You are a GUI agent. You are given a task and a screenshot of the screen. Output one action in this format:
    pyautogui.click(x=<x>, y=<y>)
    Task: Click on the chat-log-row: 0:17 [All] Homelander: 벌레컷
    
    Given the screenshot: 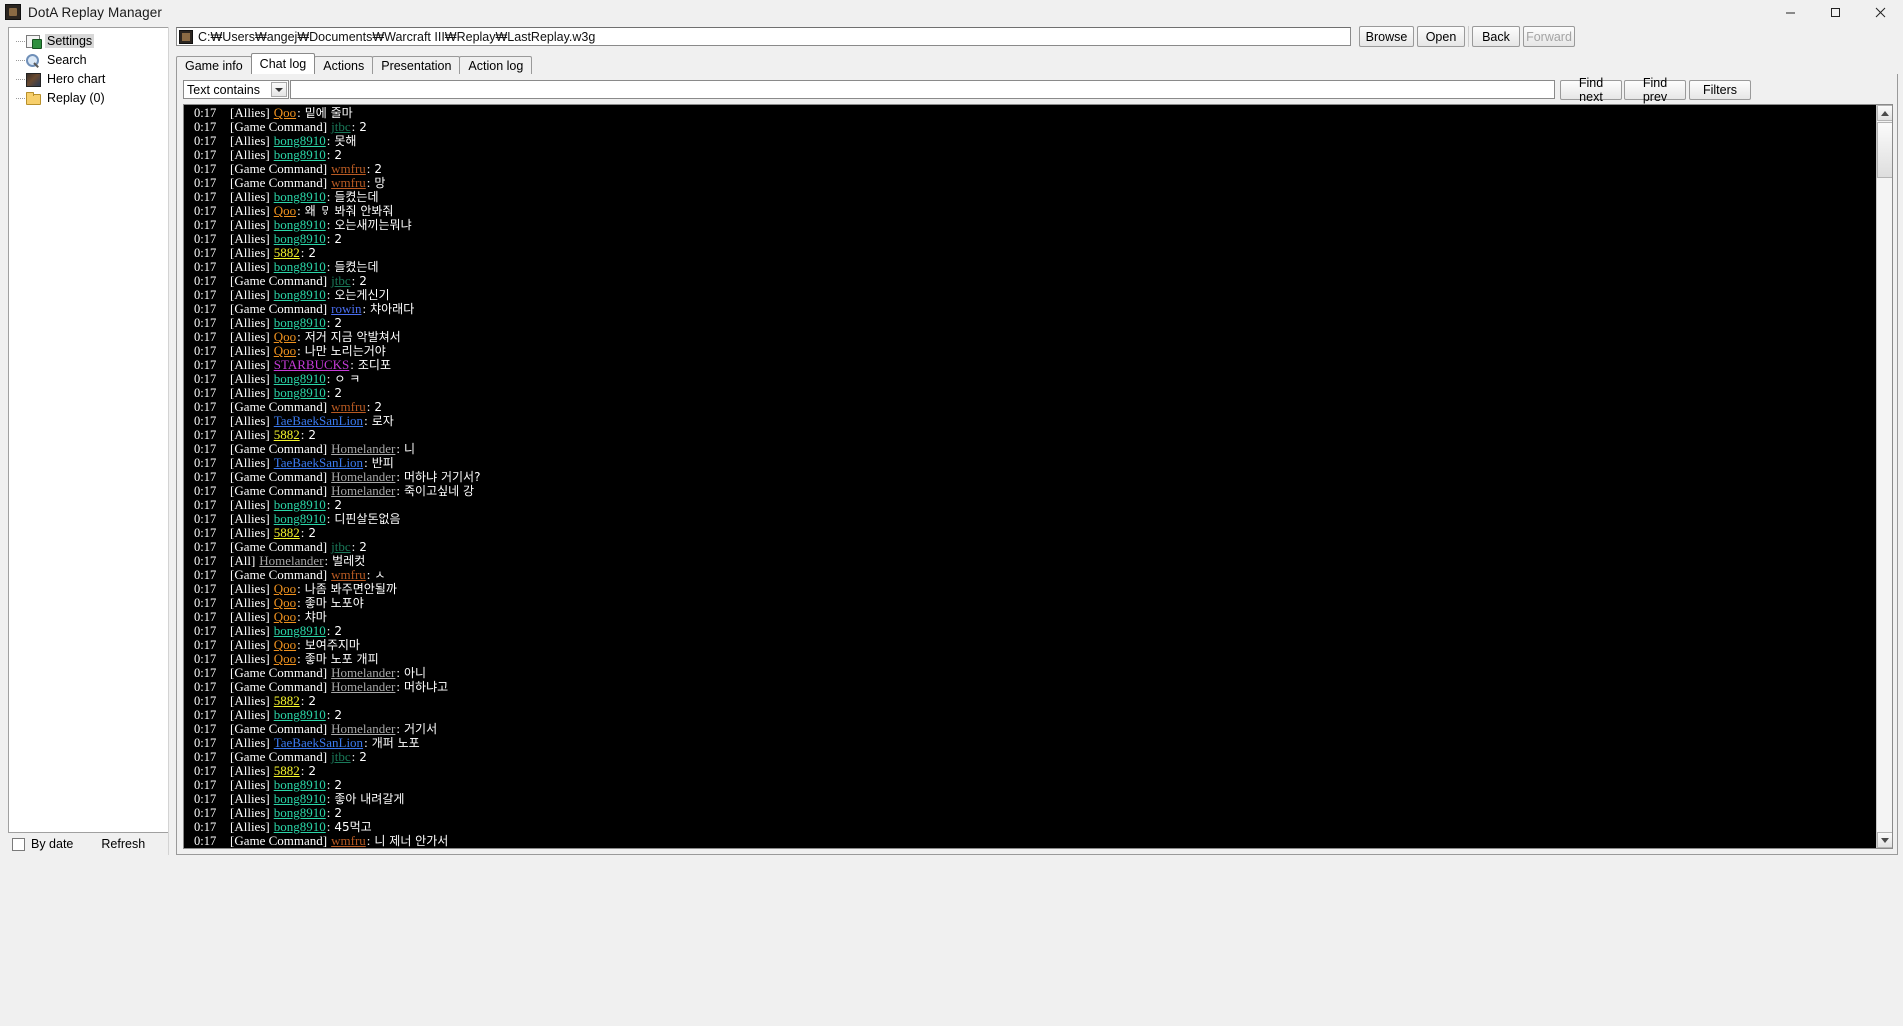 What is the action you would take?
    pyautogui.click(x=1030, y=561)
    